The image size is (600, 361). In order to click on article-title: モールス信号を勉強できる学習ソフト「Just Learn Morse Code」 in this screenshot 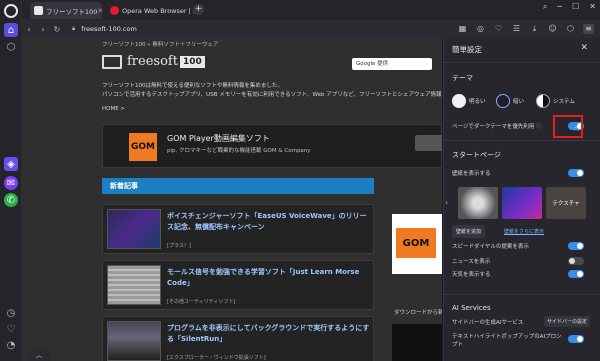, I will do `click(269, 278)`.